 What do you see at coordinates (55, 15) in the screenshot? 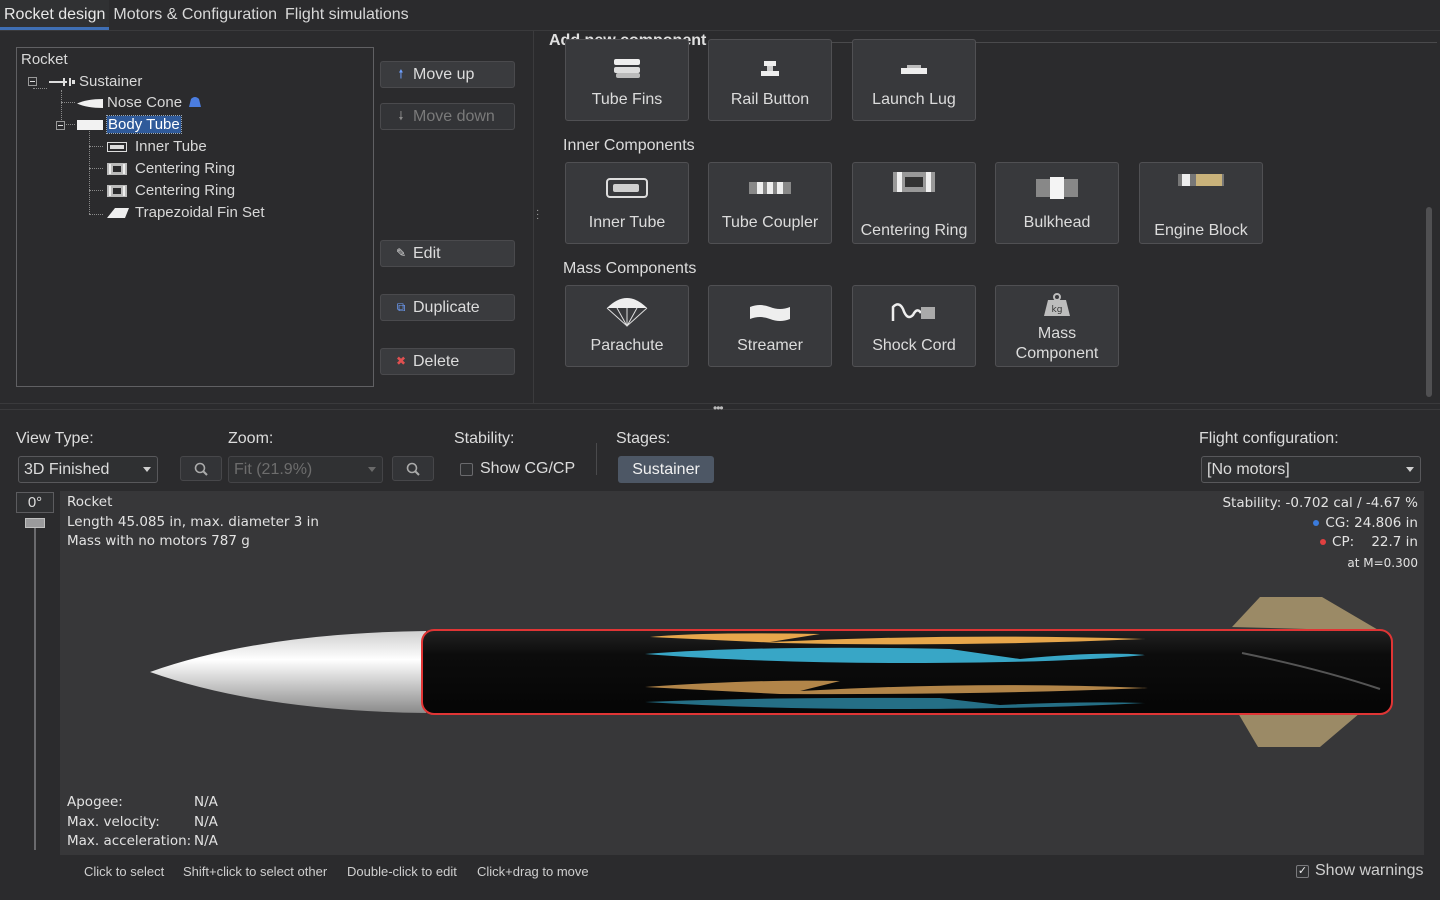
I see `tab-rocket-design: Rocket design` at bounding box center [55, 15].